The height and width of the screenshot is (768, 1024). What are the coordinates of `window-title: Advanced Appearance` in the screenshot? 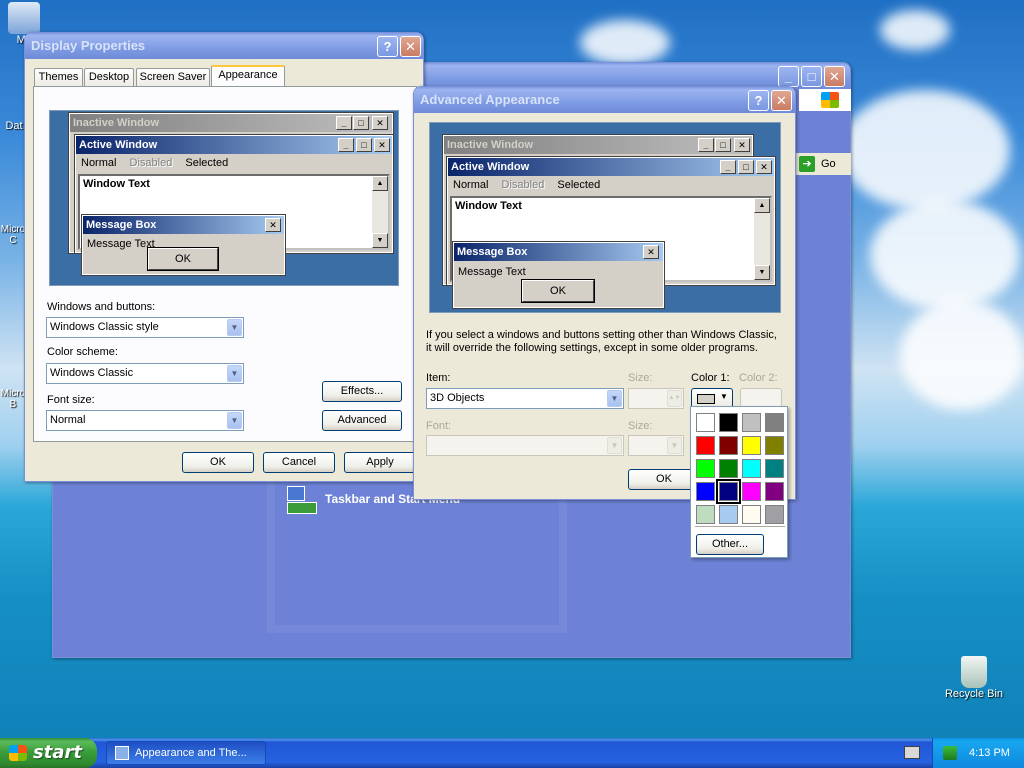 It's located at (490, 99).